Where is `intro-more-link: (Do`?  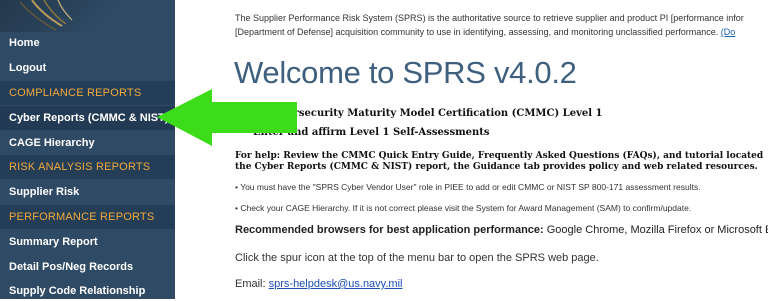 intro-more-link: (Do is located at coordinates (728, 32).